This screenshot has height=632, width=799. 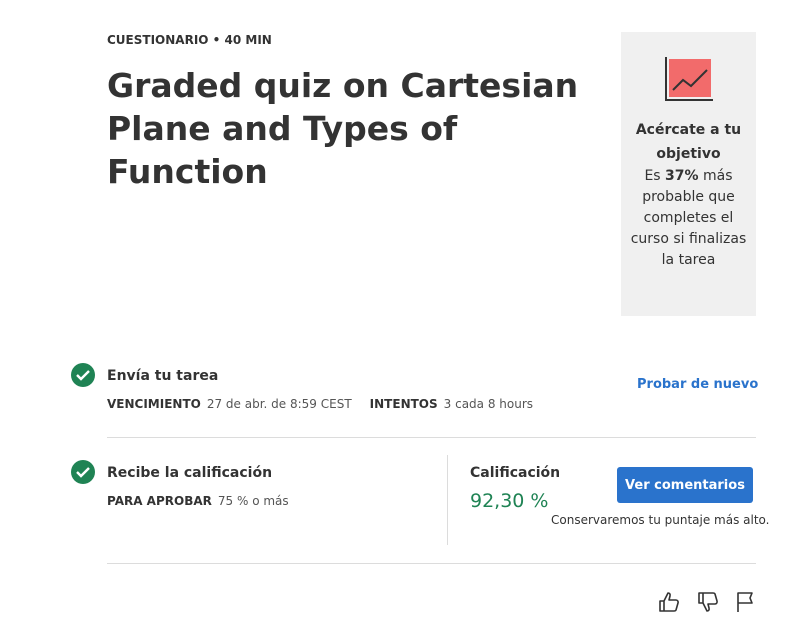 What do you see at coordinates (688, 79) in the screenshot?
I see `trend-chart-icon` at bounding box center [688, 79].